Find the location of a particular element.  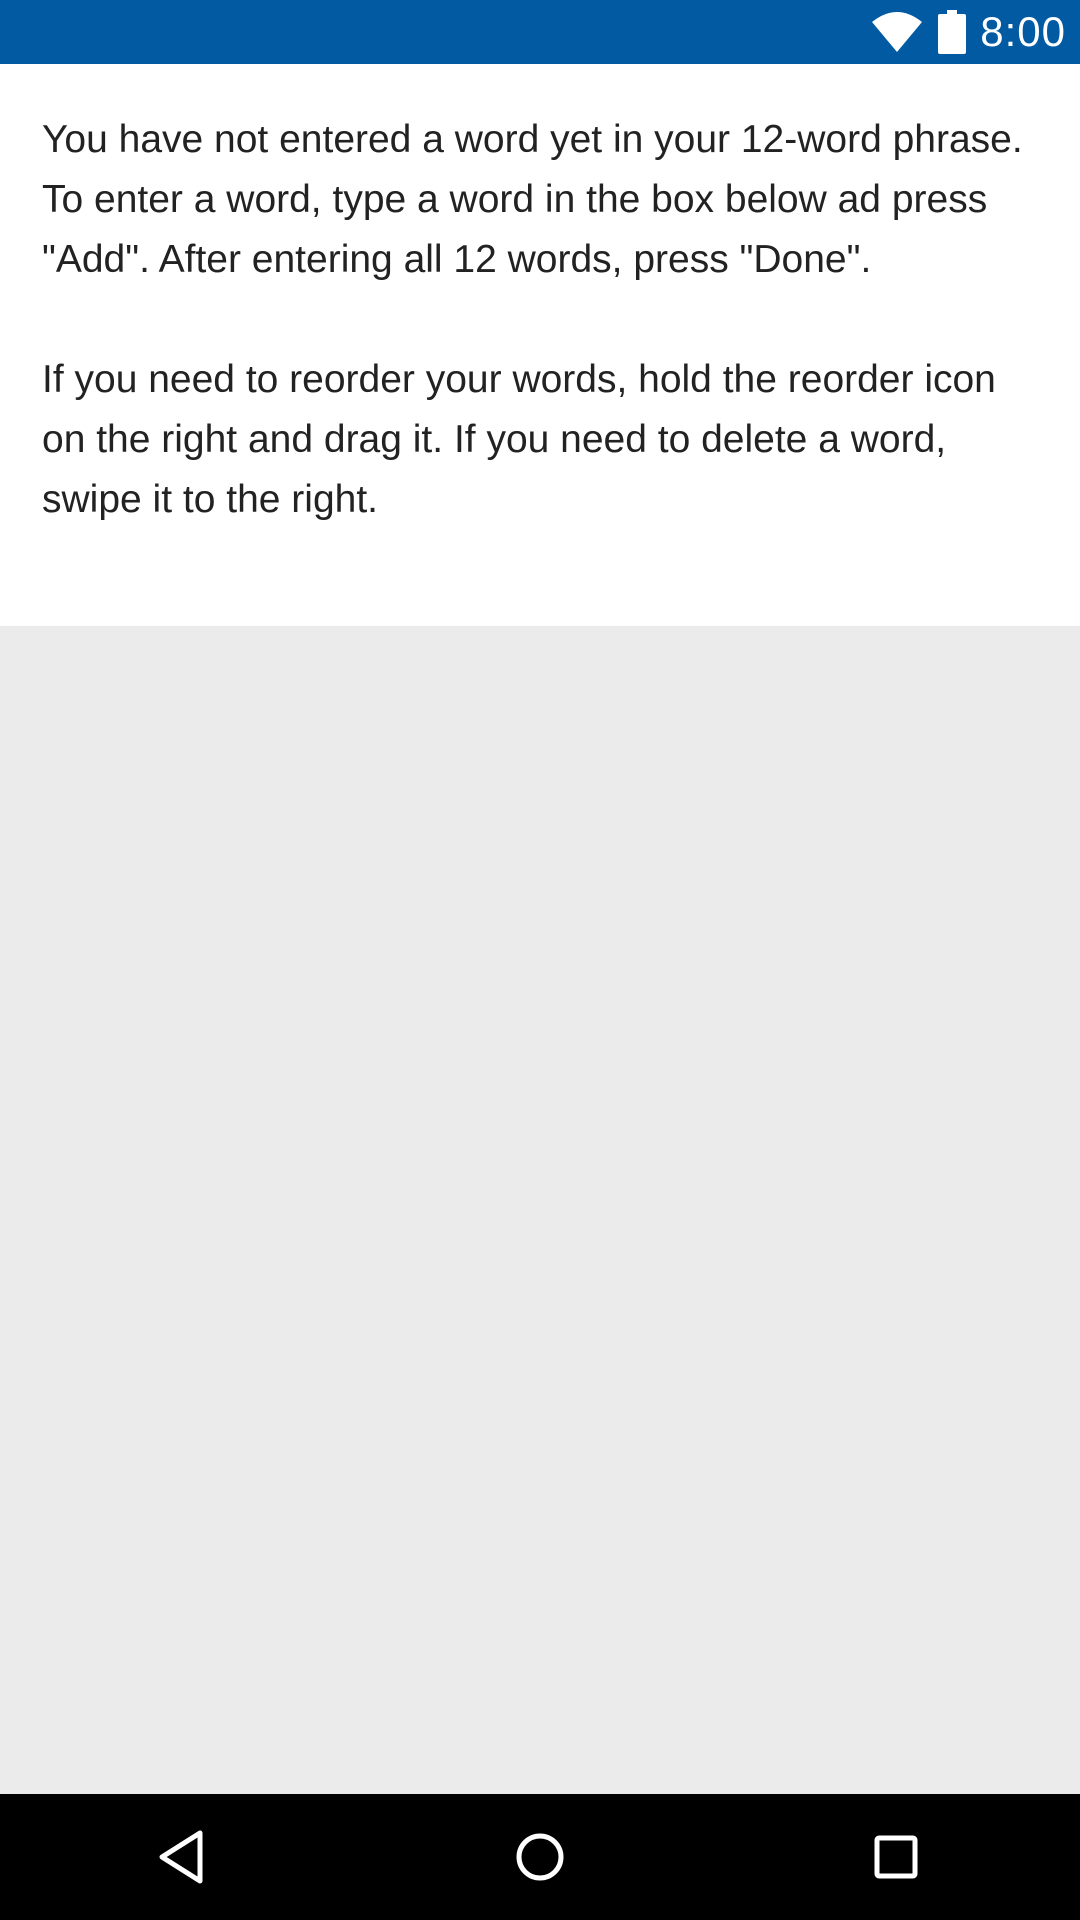

back-button is located at coordinates (184, 1857).